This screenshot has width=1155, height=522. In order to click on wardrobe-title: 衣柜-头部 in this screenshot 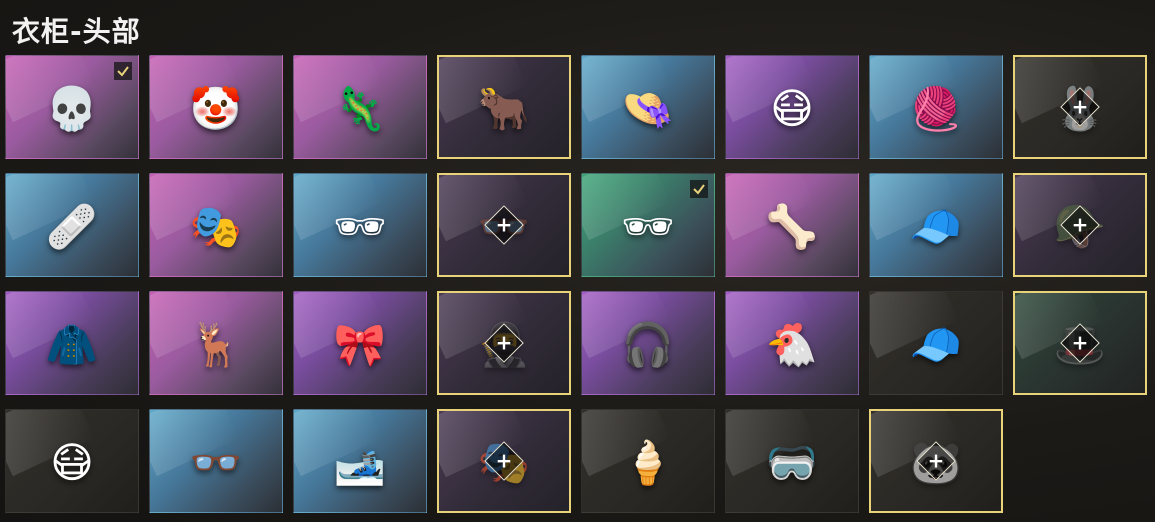, I will do `click(76, 31)`.